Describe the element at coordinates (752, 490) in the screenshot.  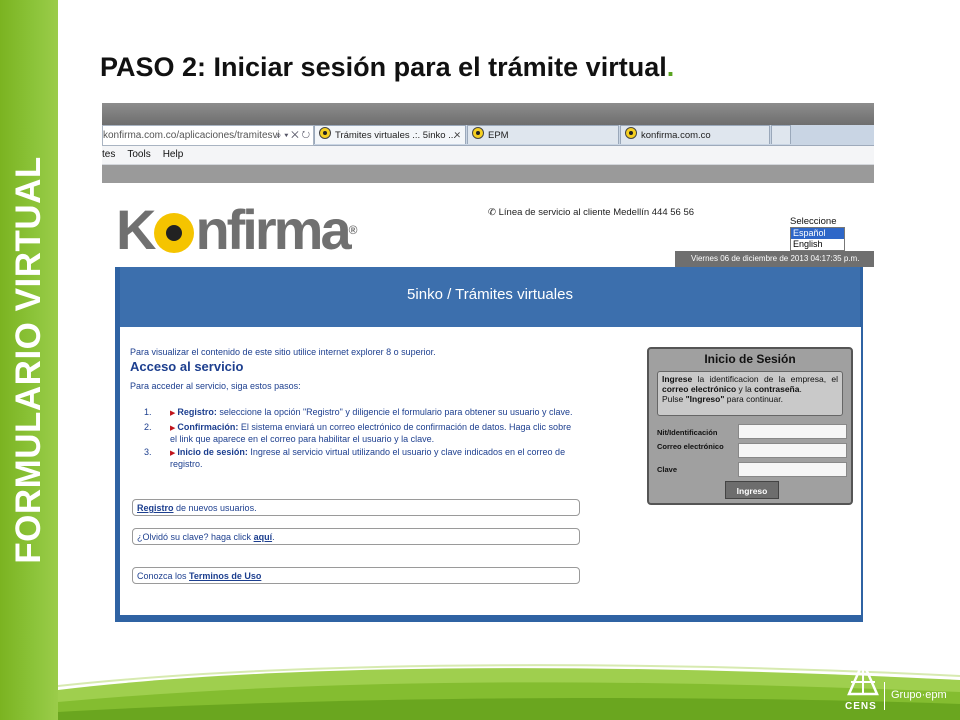
I see `ingreso-button: Ingreso` at that location.